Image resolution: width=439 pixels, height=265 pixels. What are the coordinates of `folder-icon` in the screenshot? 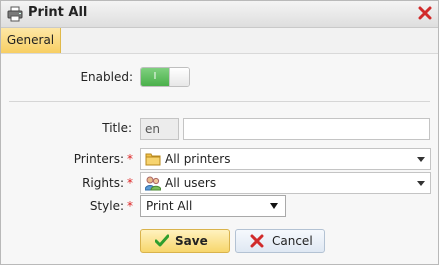 It's located at (153, 159).